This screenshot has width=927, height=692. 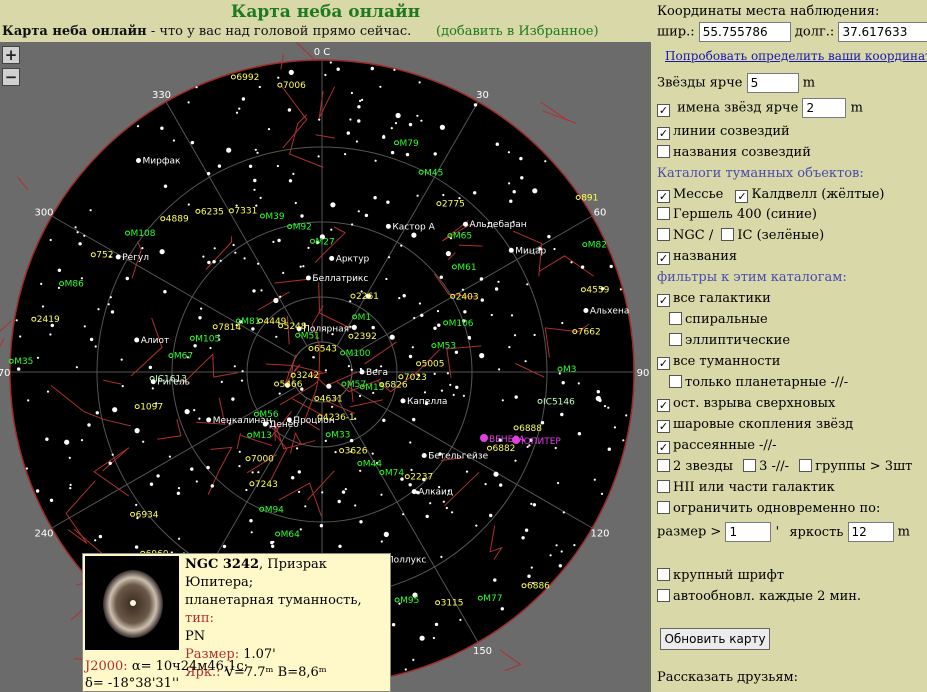 What do you see at coordinates (199, 618) in the screenshot?
I see `object-type-label: тип:` at bounding box center [199, 618].